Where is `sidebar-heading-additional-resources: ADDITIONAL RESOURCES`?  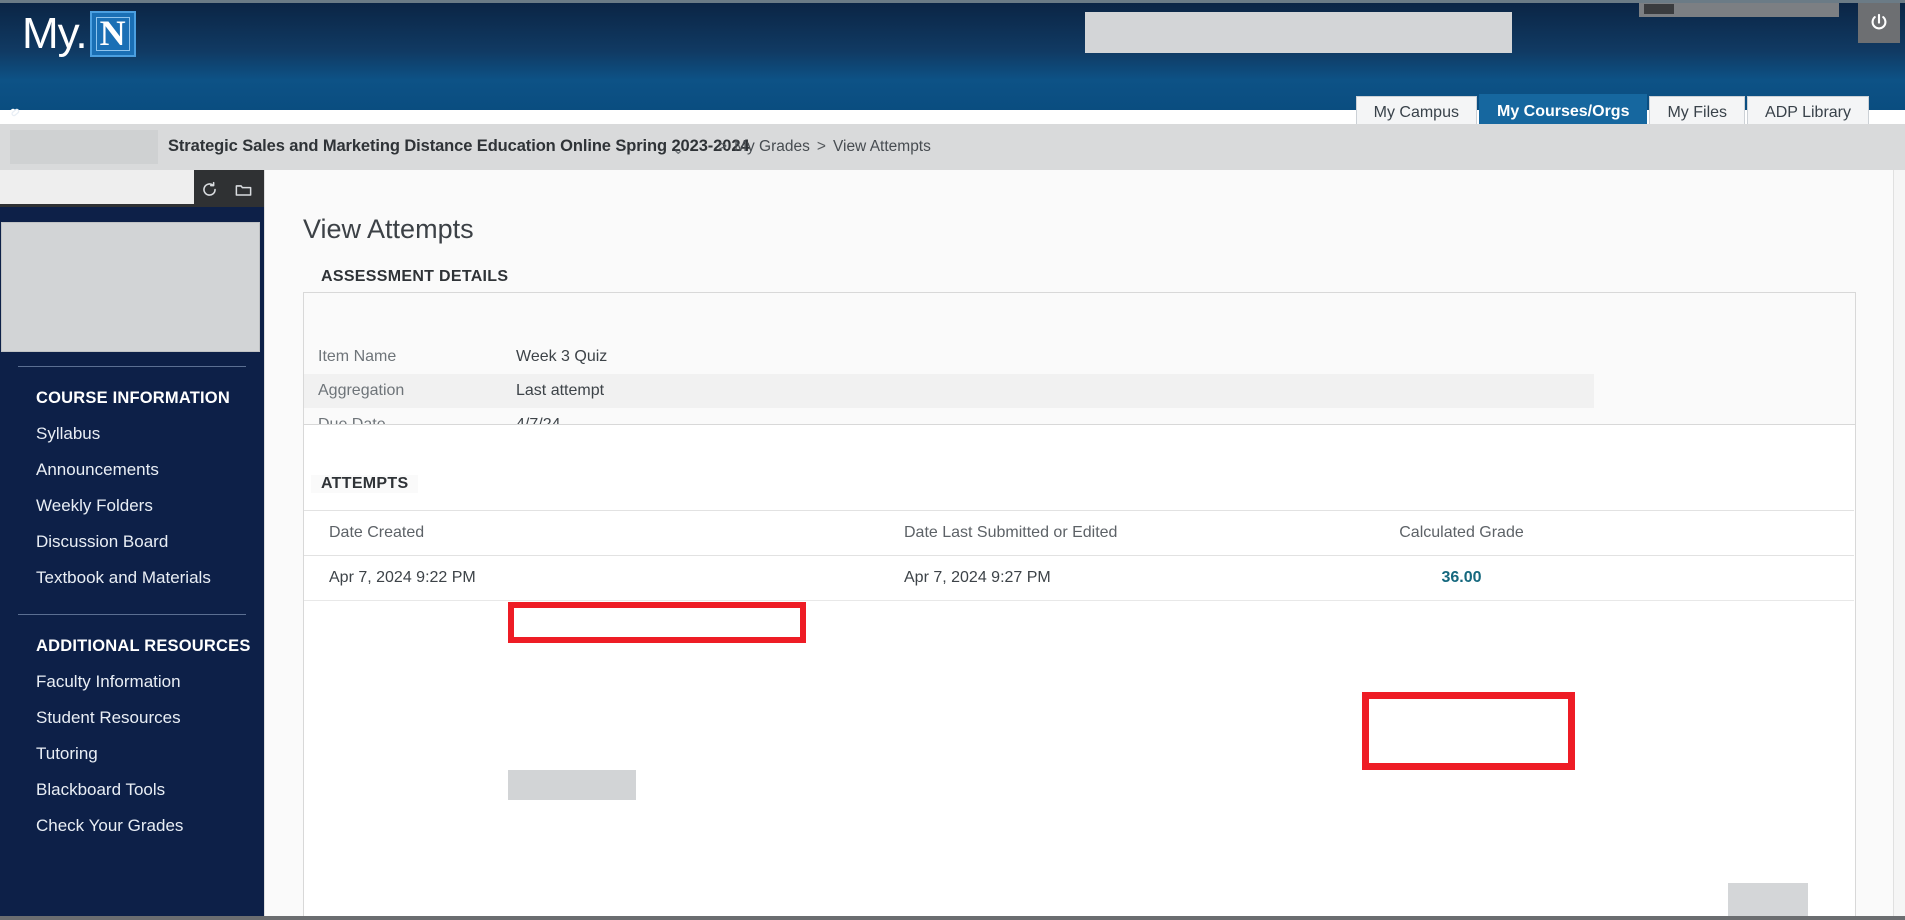 sidebar-heading-additional-resources: ADDITIONAL RESOURCES is located at coordinates (143, 646).